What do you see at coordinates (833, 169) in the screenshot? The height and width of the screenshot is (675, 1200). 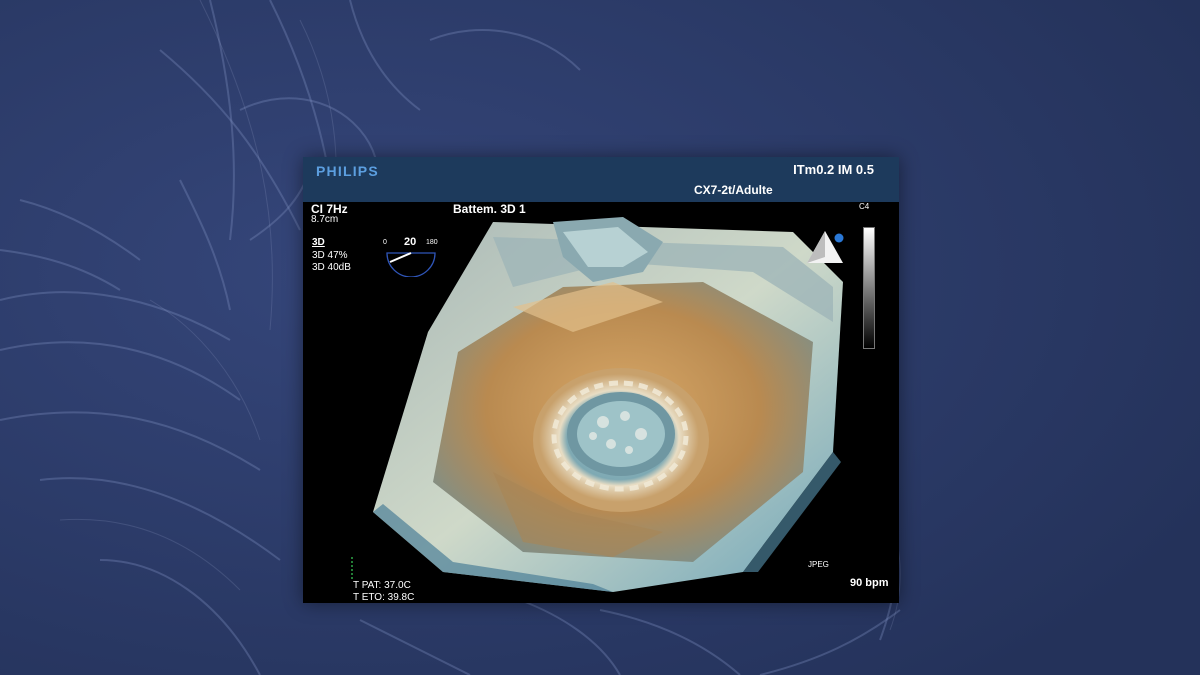 I see `thermal-mechanical-index: ITm0.2 IM 0.5` at bounding box center [833, 169].